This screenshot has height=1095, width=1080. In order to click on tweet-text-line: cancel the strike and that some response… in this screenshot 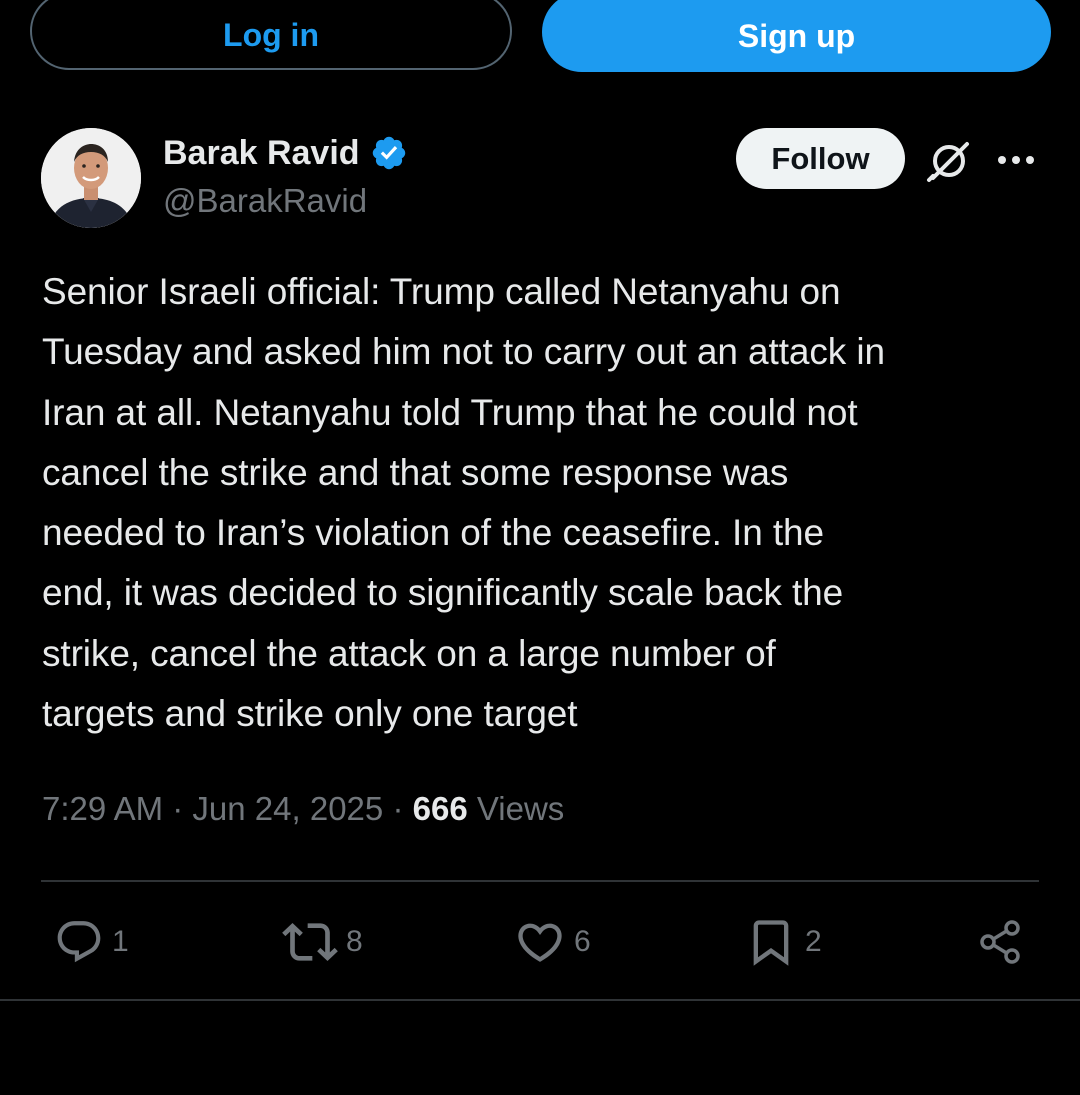, I will do `click(415, 472)`.